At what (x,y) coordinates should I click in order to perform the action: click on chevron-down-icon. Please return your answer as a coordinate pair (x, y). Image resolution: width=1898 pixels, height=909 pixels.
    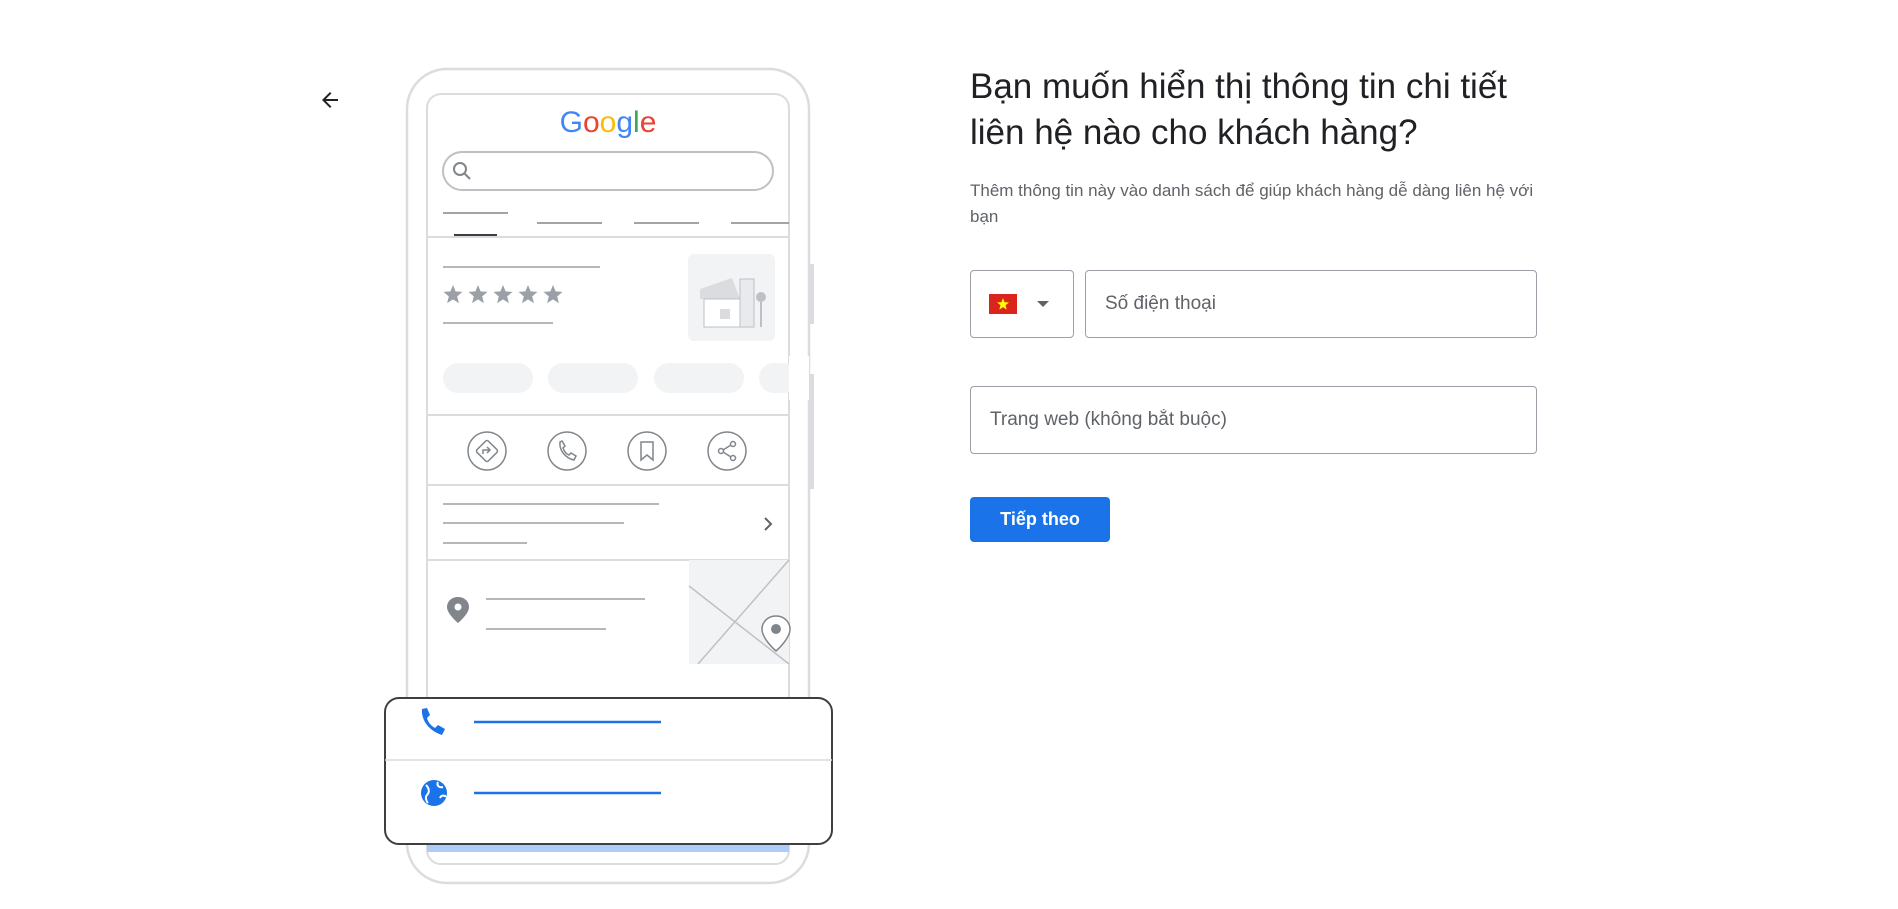
    Looking at the image, I should click on (1043, 304).